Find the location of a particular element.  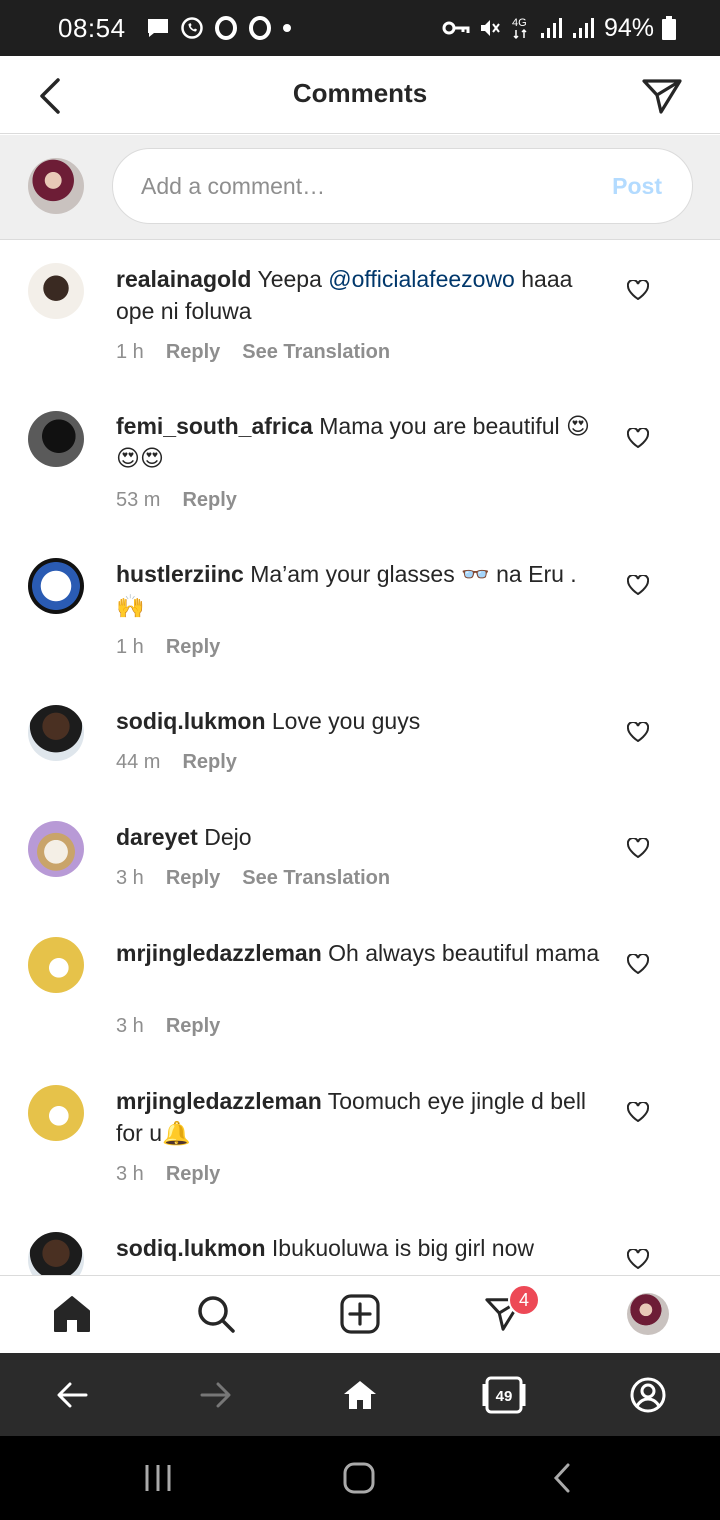

search-icon is located at coordinates (216, 1314).